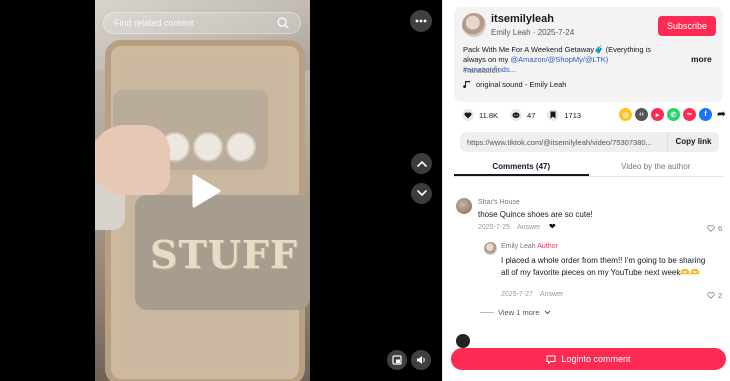 The width and height of the screenshot is (730, 381). What do you see at coordinates (625, 114) in the screenshot?
I see `share-friends-icon: ◎` at bounding box center [625, 114].